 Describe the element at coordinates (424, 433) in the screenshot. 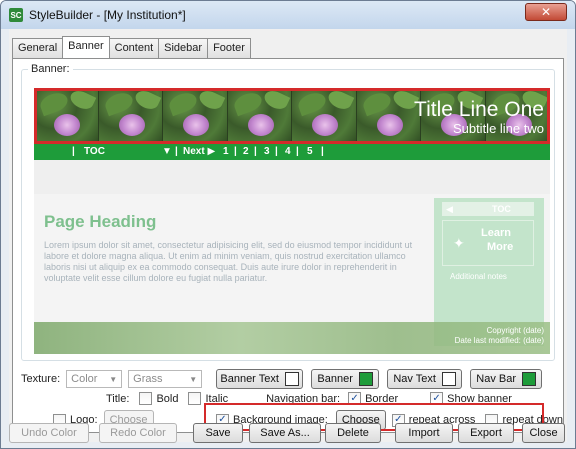

I see `import-button: Import` at that location.